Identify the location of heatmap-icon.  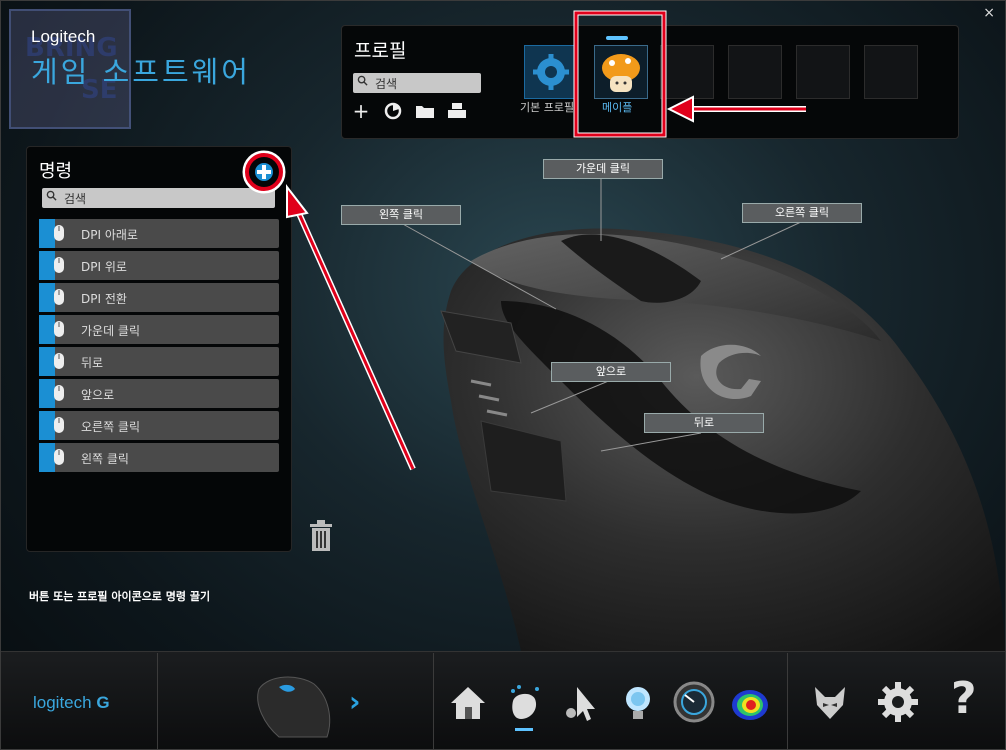
(750, 702).